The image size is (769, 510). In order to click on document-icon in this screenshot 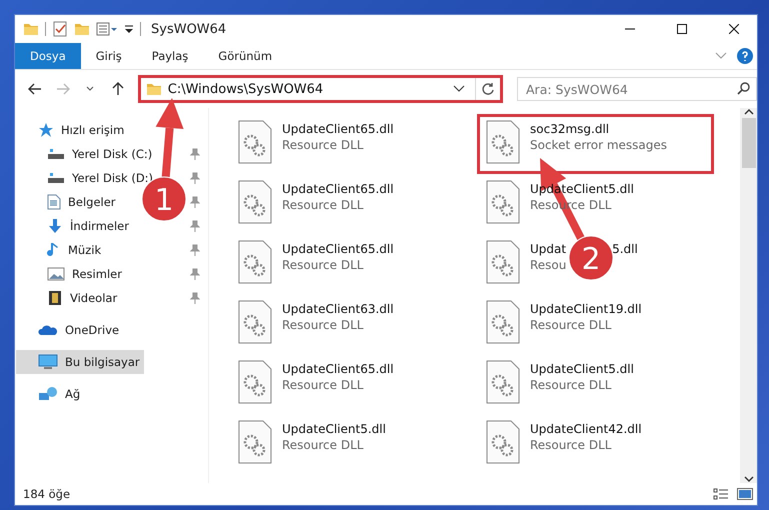, I will do `click(54, 202)`.